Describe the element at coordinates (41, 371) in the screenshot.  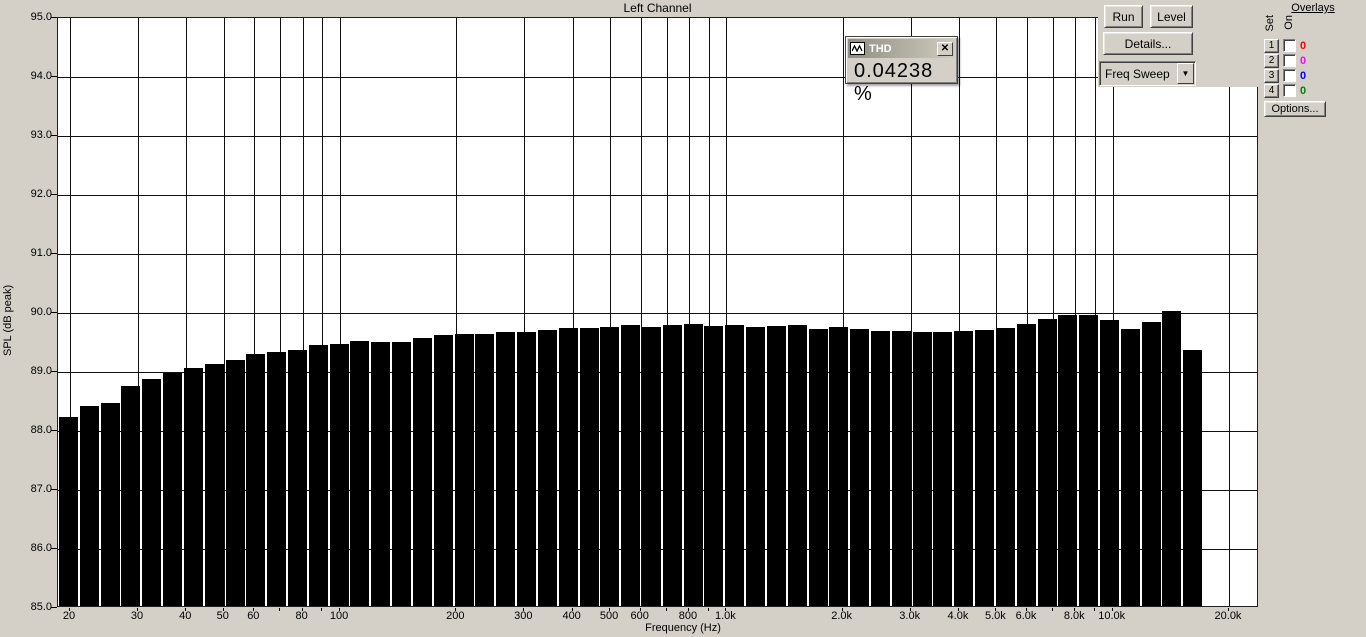
I see `y-tick-label: 89.0` at that location.